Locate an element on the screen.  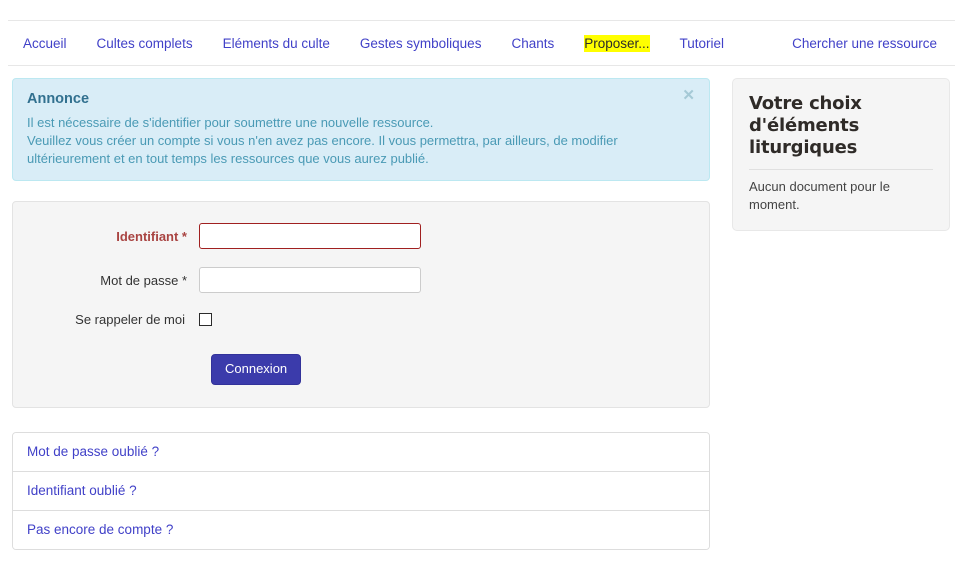
nav-item-elements-du-culte: Eléments du culte is located at coordinates (276, 43).